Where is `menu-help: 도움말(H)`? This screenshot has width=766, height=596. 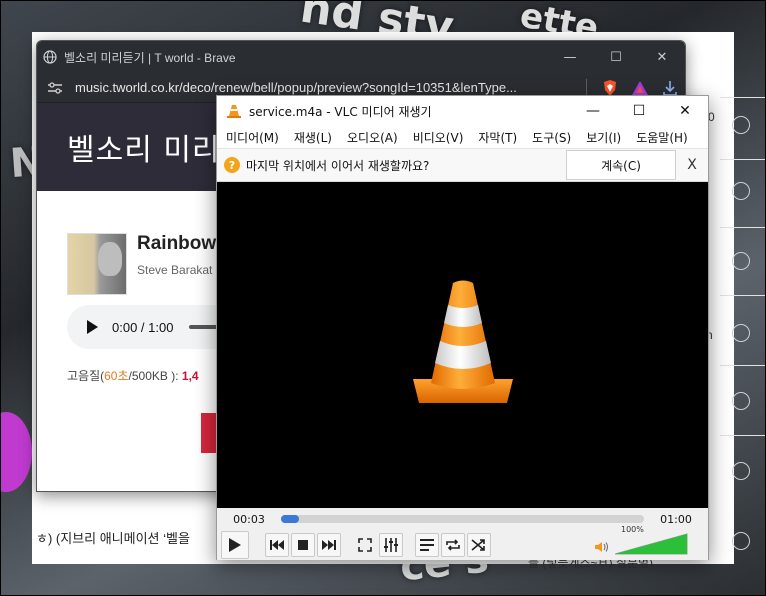 menu-help: 도움말(H) is located at coordinates (662, 137).